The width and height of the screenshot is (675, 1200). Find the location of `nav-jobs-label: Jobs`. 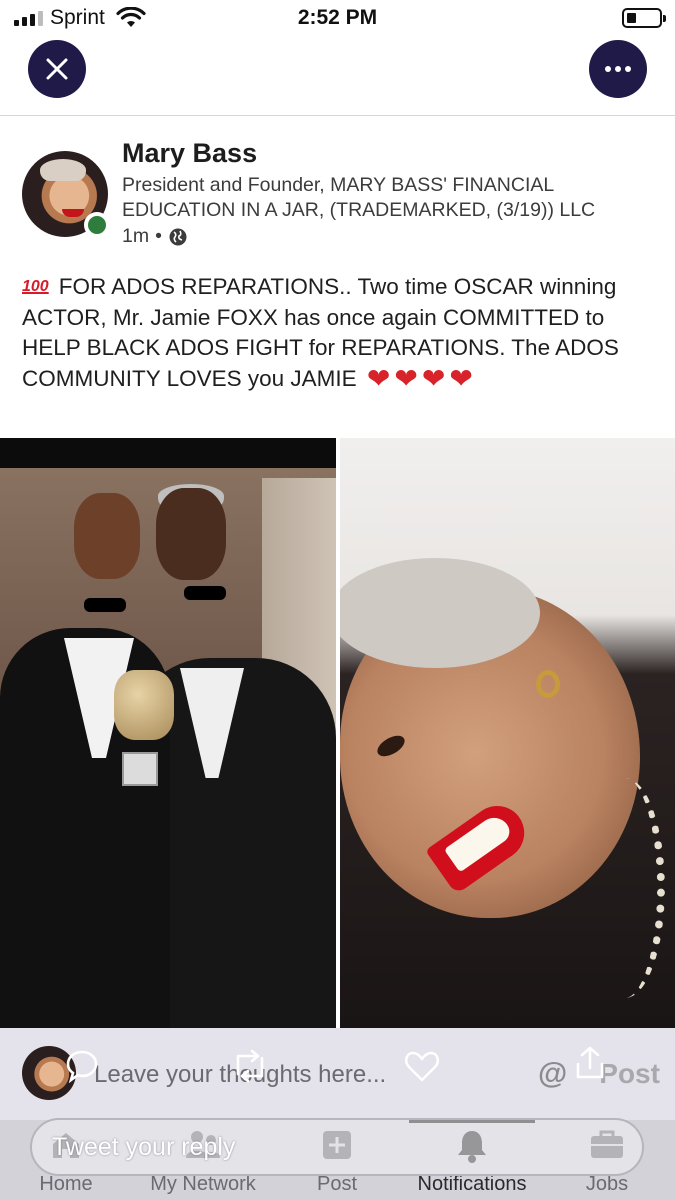

nav-jobs-label: Jobs is located at coordinates (607, 1184).